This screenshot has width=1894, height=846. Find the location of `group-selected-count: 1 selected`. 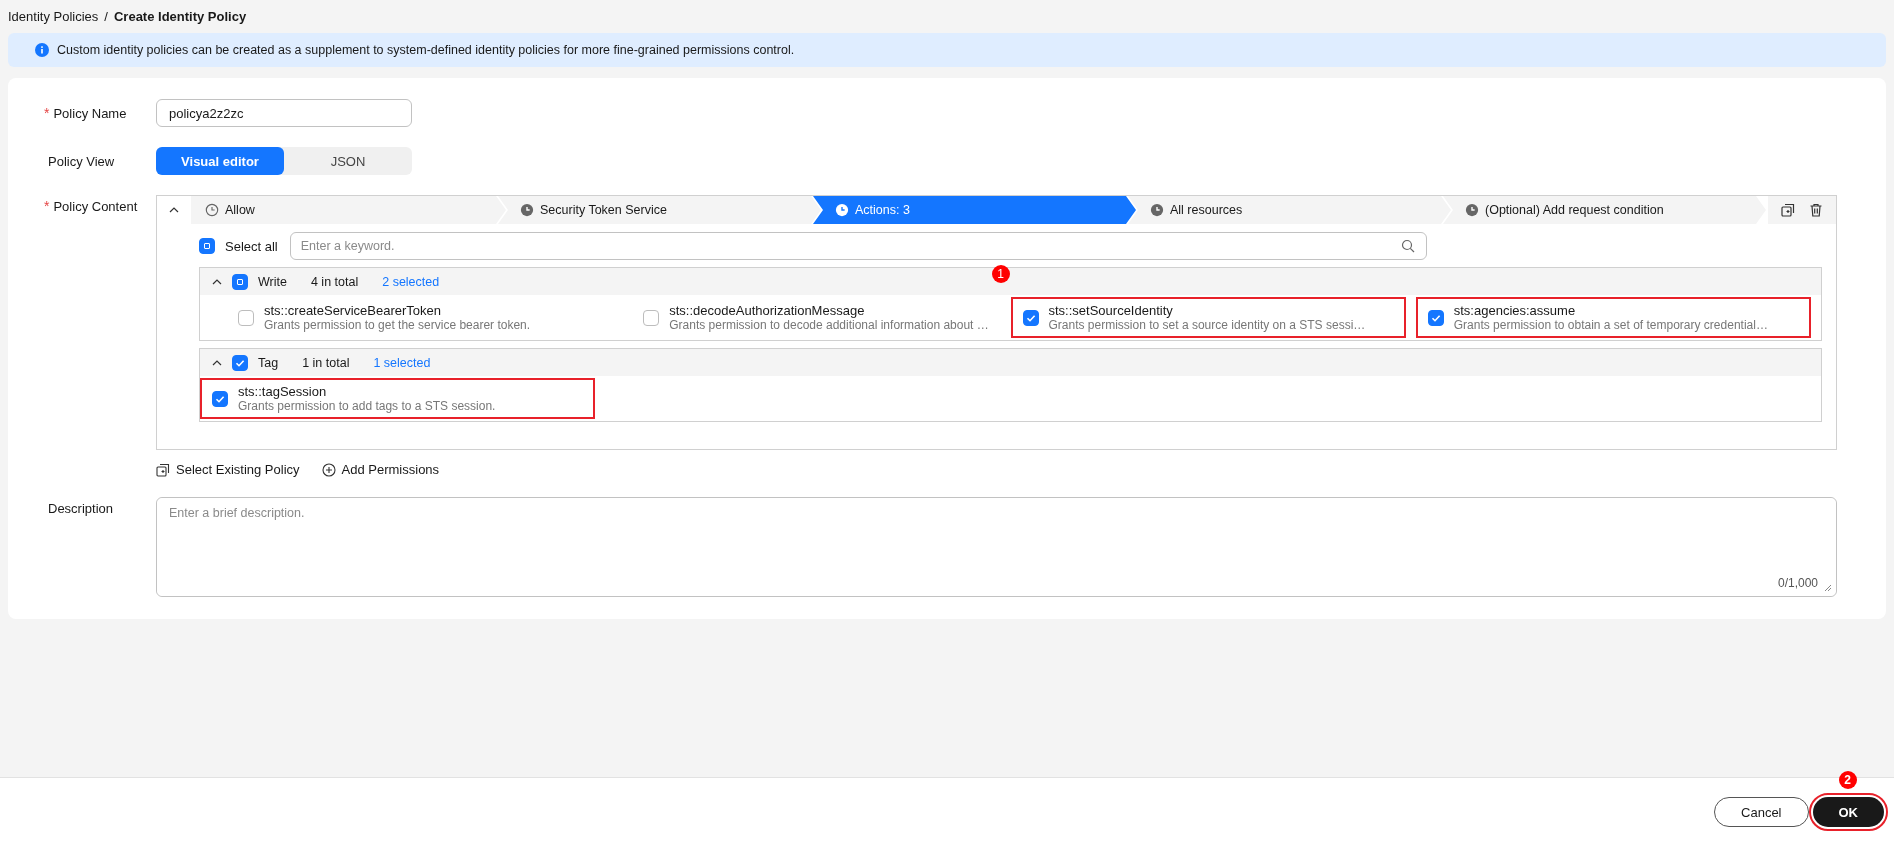

group-selected-count: 1 selected is located at coordinates (402, 362).